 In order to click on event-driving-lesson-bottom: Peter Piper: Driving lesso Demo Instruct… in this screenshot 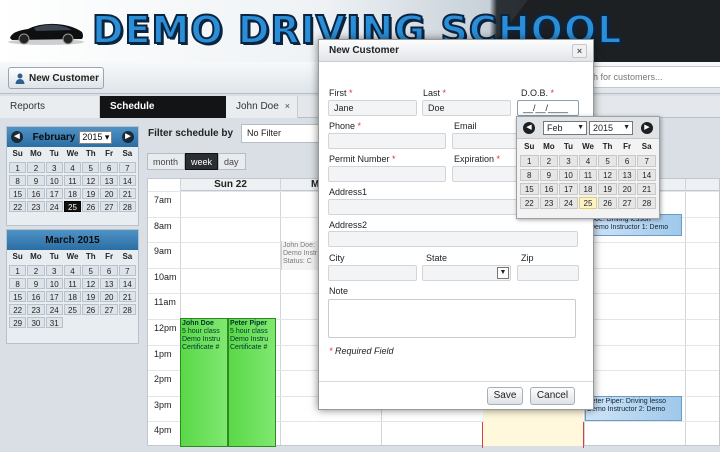, I will do `click(633, 408)`.